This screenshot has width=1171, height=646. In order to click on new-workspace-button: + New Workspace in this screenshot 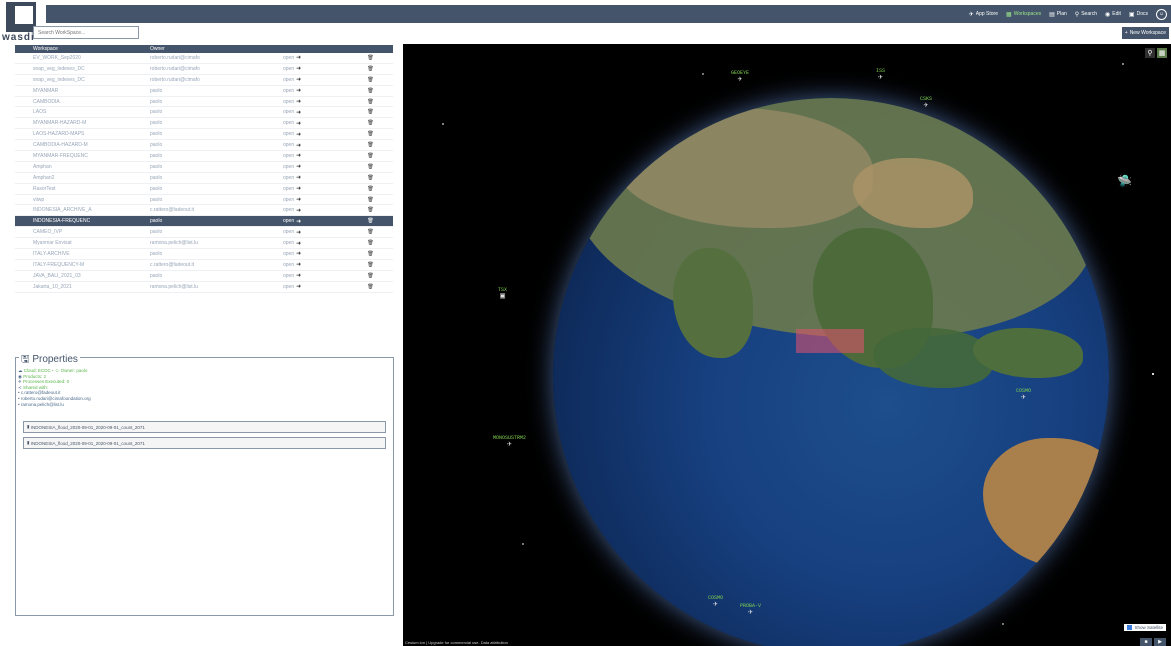, I will do `click(1145, 33)`.